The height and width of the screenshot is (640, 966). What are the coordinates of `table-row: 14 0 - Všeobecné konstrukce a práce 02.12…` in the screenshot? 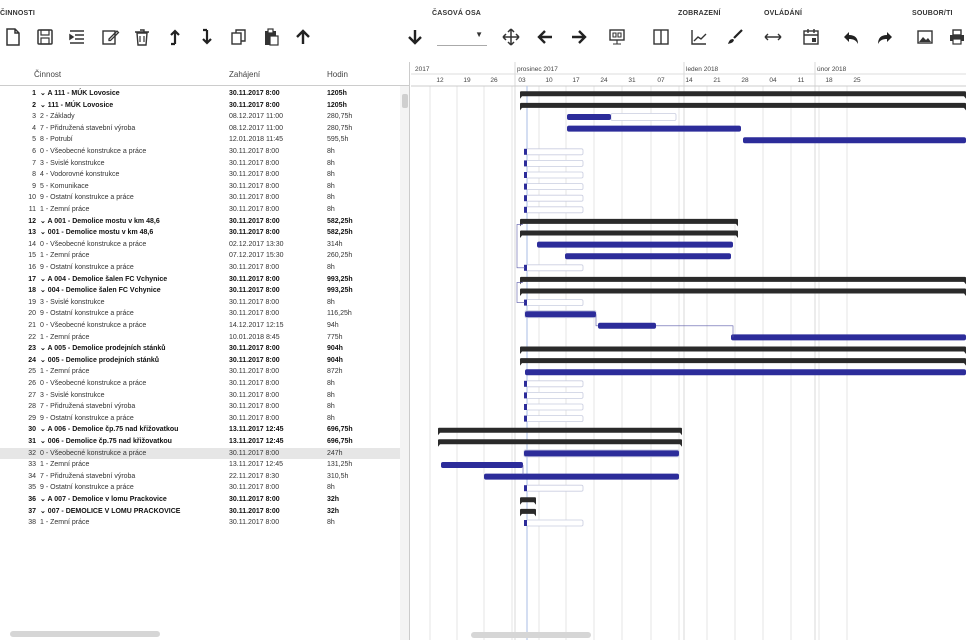 It's located at (201, 245).